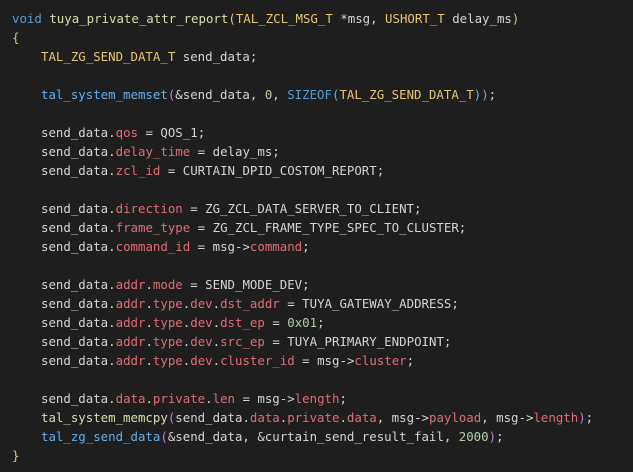 The height and width of the screenshot is (472, 633). What do you see at coordinates (473, 436) in the screenshot?
I see `code-token: 2000` at bounding box center [473, 436].